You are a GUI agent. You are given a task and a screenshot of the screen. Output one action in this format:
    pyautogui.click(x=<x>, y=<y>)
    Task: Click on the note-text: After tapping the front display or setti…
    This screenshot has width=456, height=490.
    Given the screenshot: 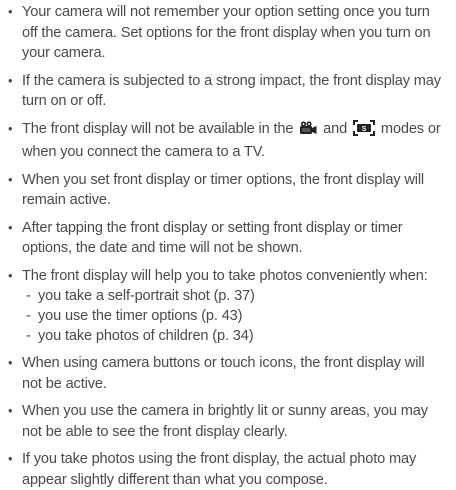 What is the action you would take?
    pyautogui.click(x=212, y=238)
    